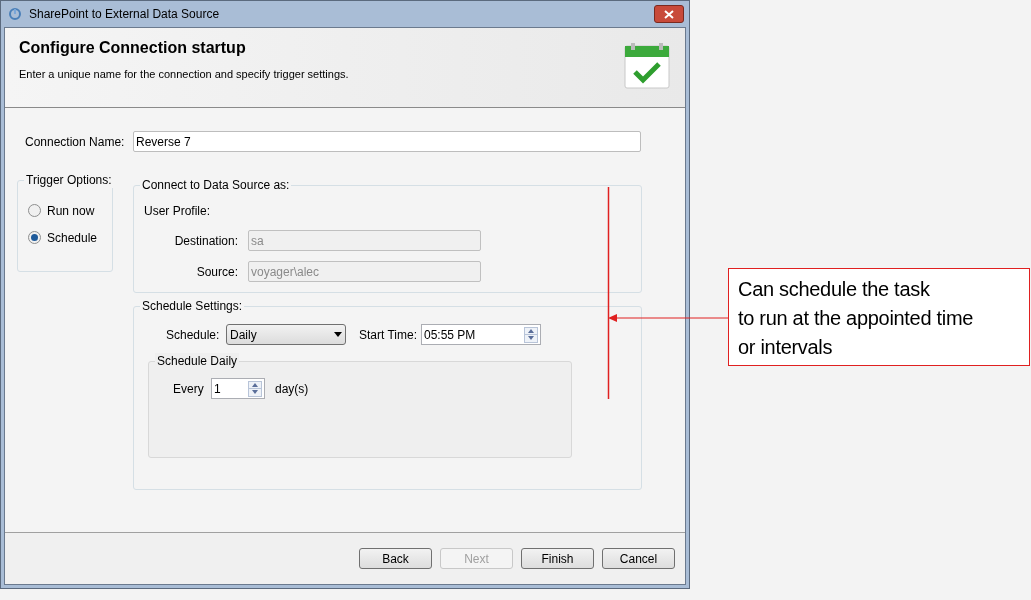 The image size is (1031, 600). What do you see at coordinates (69, 180) in the screenshot?
I see `group-title: Trigger Options:` at bounding box center [69, 180].